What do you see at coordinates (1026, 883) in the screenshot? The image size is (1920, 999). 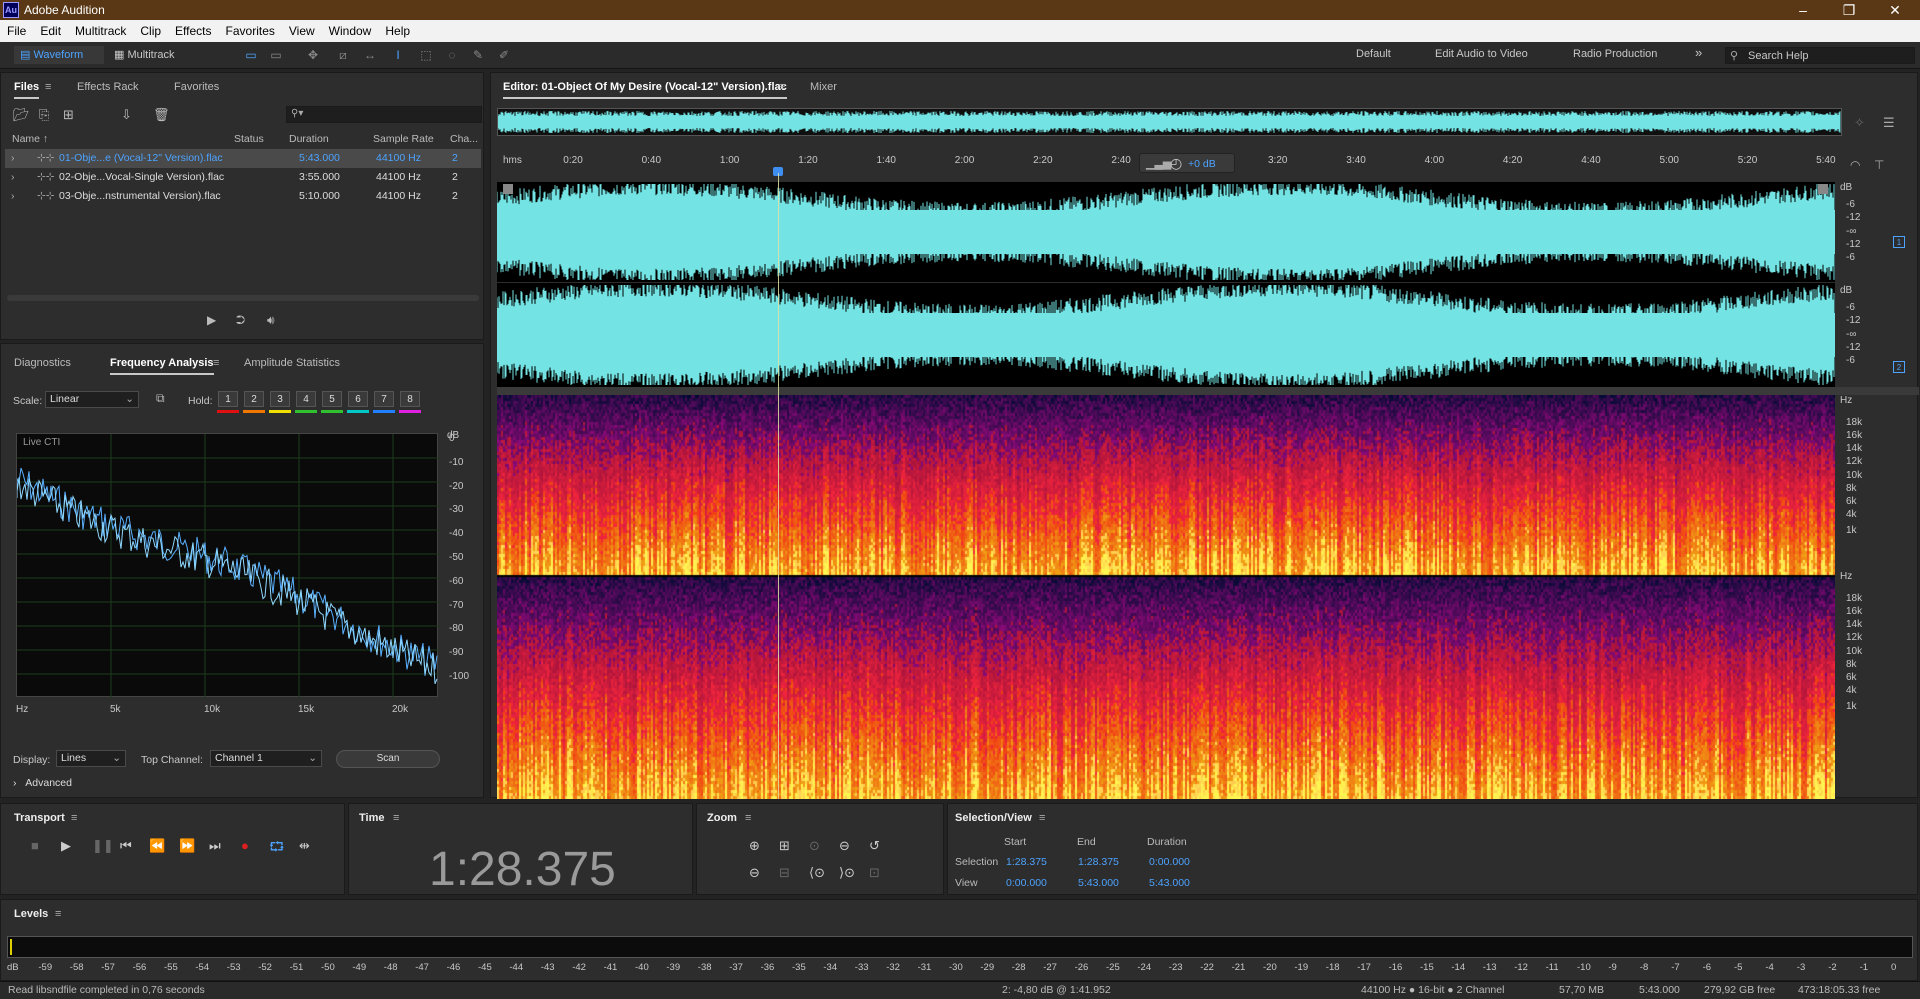 I see `view-start-field: 0:00.000` at bounding box center [1026, 883].